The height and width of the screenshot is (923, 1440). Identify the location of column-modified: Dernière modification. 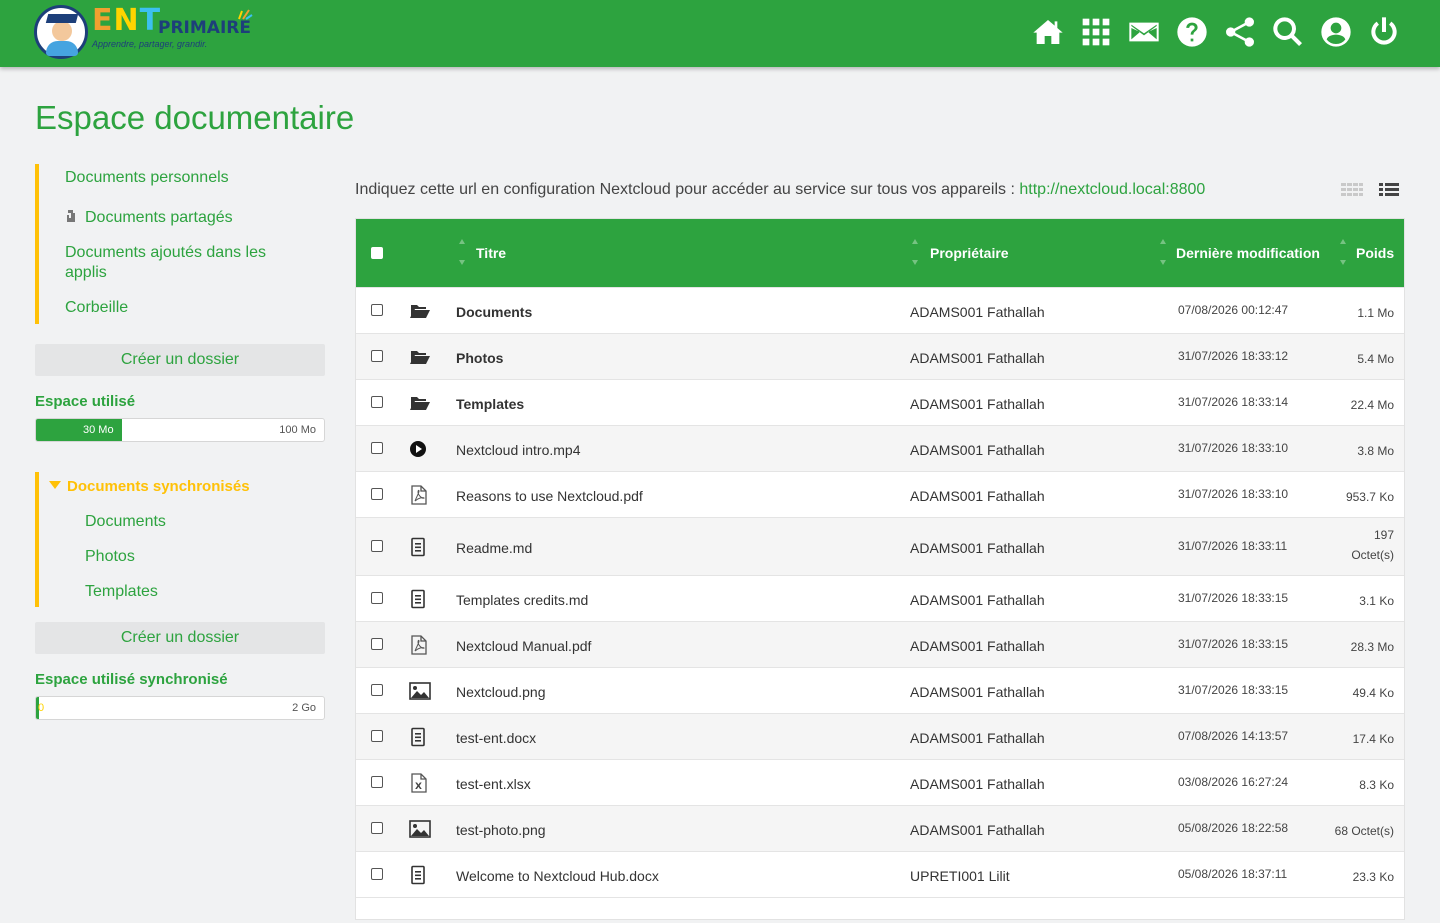
(1248, 253).